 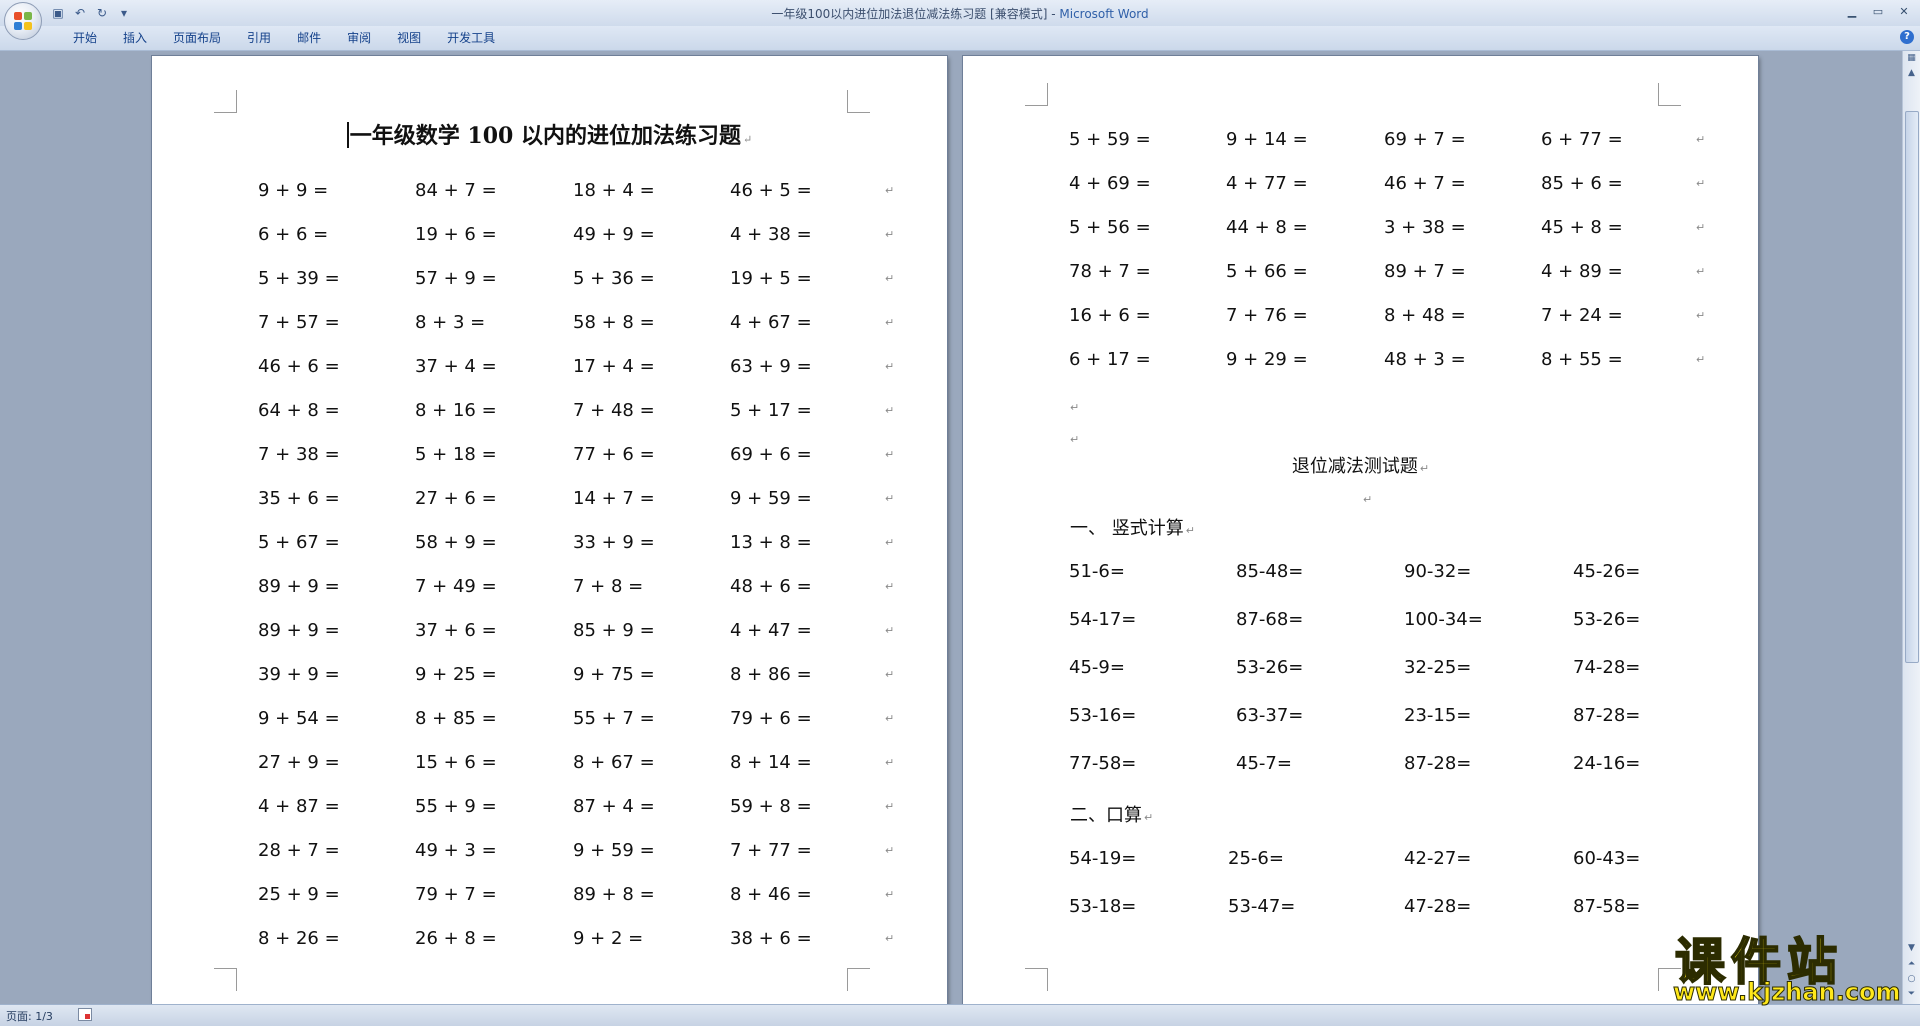 What do you see at coordinates (456, 410) in the screenshot?
I see `equation-cell: 8 + 16 =` at bounding box center [456, 410].